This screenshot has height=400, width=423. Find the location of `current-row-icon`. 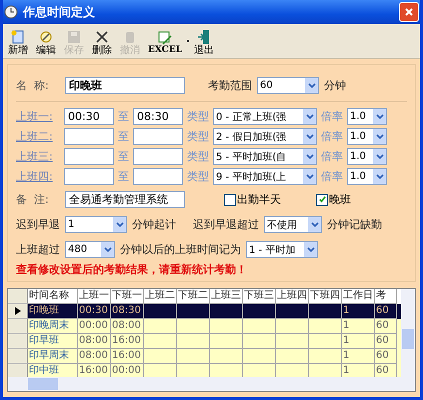

current-row-icon is located at coordinates (17, 311).